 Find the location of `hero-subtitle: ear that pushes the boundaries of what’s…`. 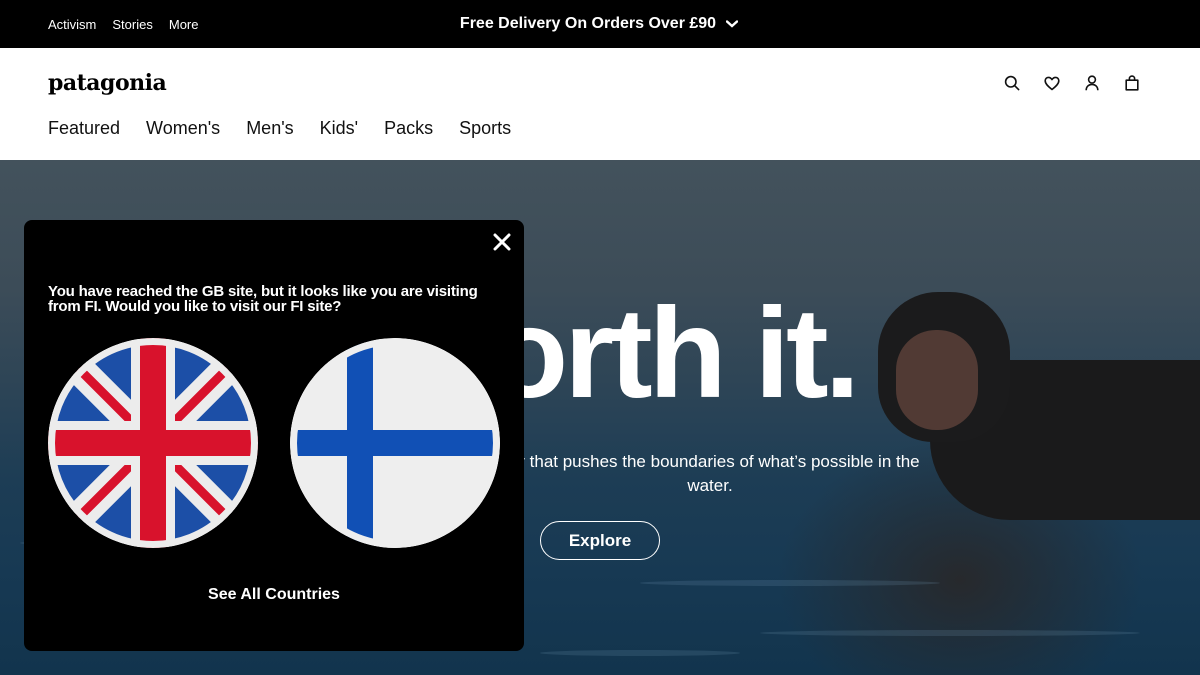

hero-subtitle: ear that pushes the boundaries of what’s… is located at coordinates (710, 473).